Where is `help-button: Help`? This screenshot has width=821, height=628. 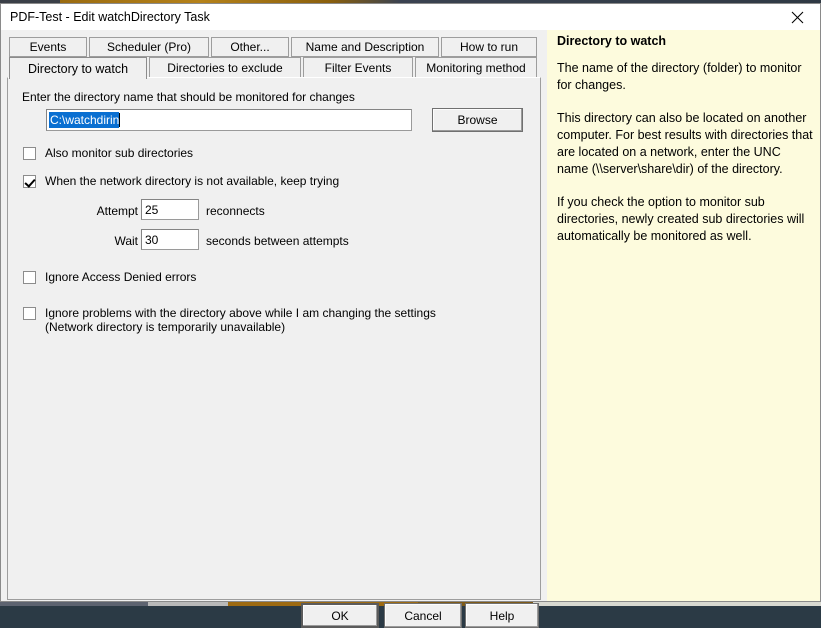 help-button: Help is located at coordinates (502, 615).